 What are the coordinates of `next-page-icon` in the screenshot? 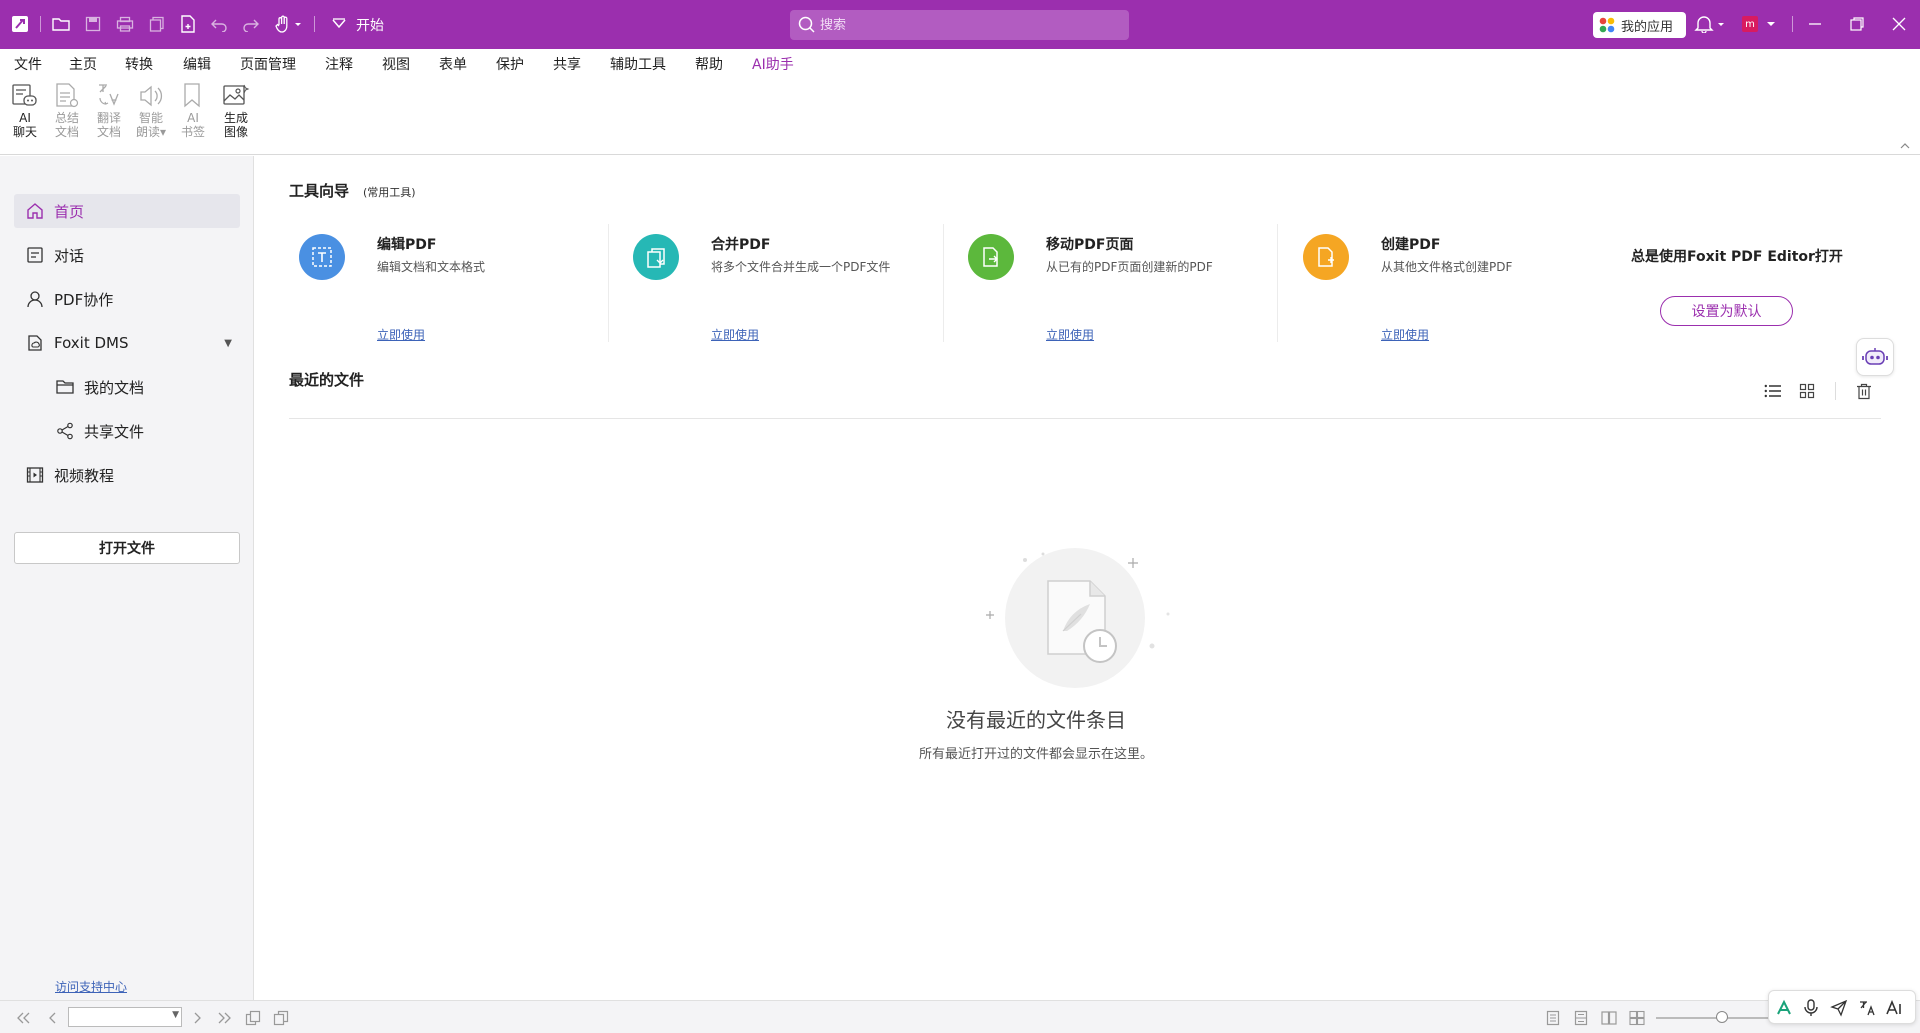 It's located at (197, 1018).